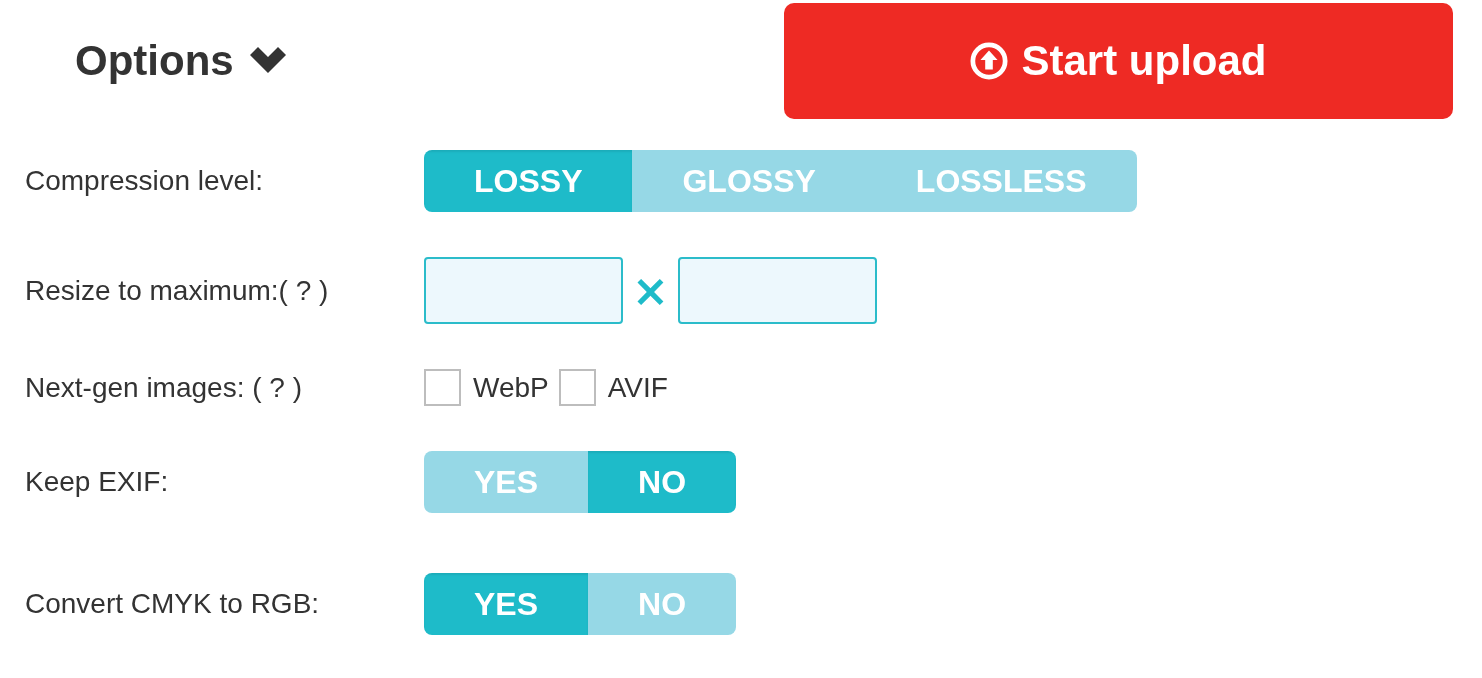  What do you see at coordinates (164, 387) in the screenshot?
I see `option-label: Next-gen images: ( ? )` at bounding box center [164, 387].